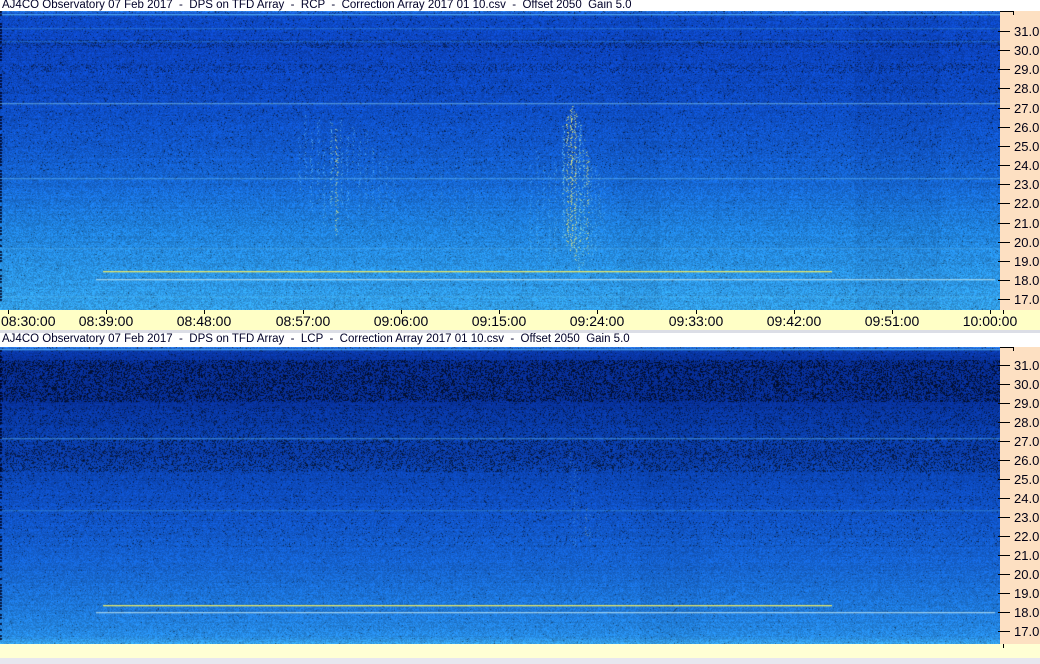 This screenshot has height=664, width=1040. I want to click on time-tick-label: 10:00:00, so click(990, 321).